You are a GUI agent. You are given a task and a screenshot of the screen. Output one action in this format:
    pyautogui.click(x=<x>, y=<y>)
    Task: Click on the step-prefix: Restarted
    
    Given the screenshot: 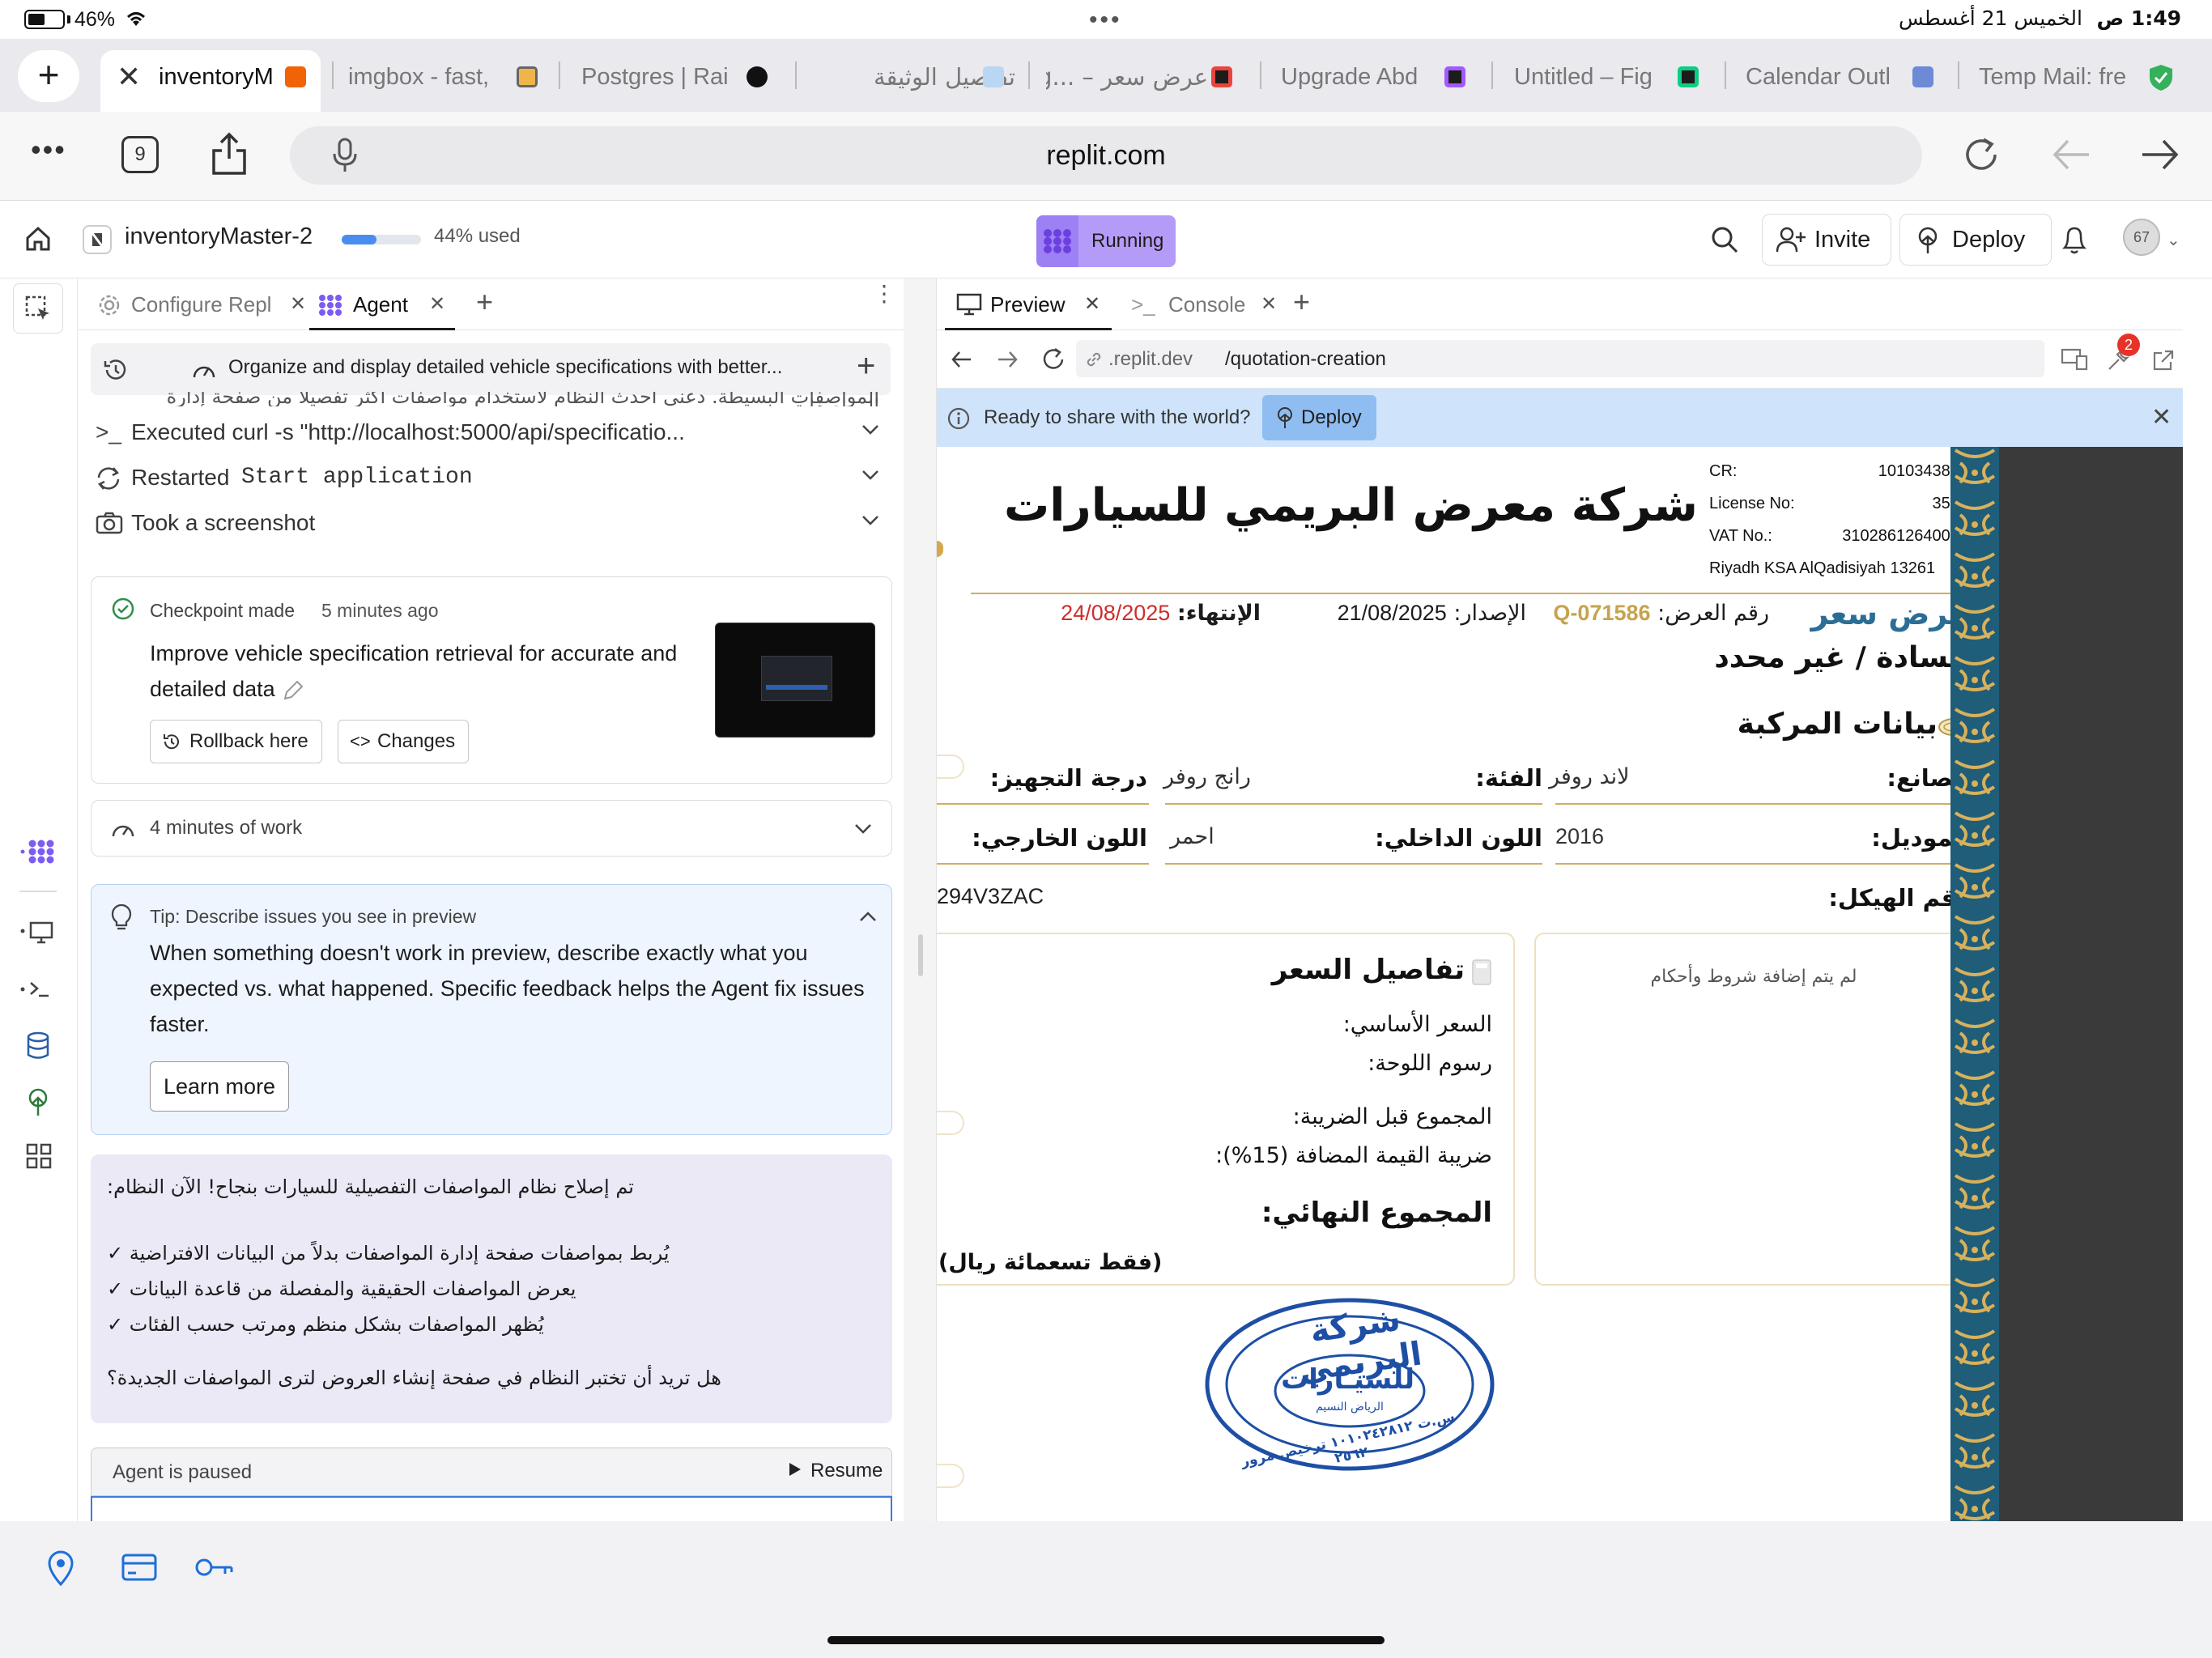 What is the action you would take?
    pyautogui.click(x=181, y=477)
    